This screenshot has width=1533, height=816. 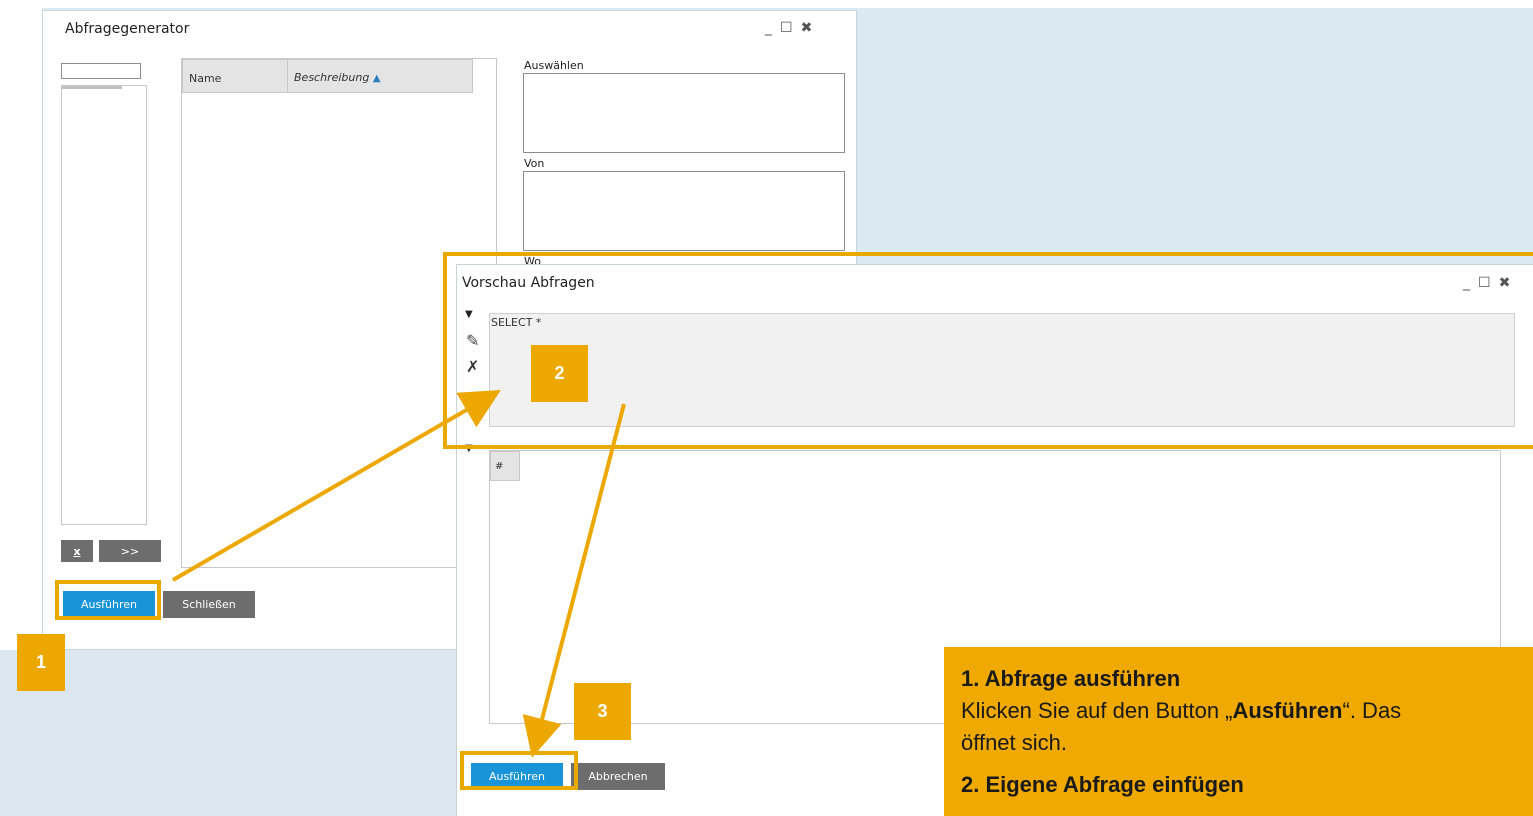 What do you see at coordinates (519, 770) in the screenshot?
I see `highlight-execute-preview` at bounding box center [519, 770].